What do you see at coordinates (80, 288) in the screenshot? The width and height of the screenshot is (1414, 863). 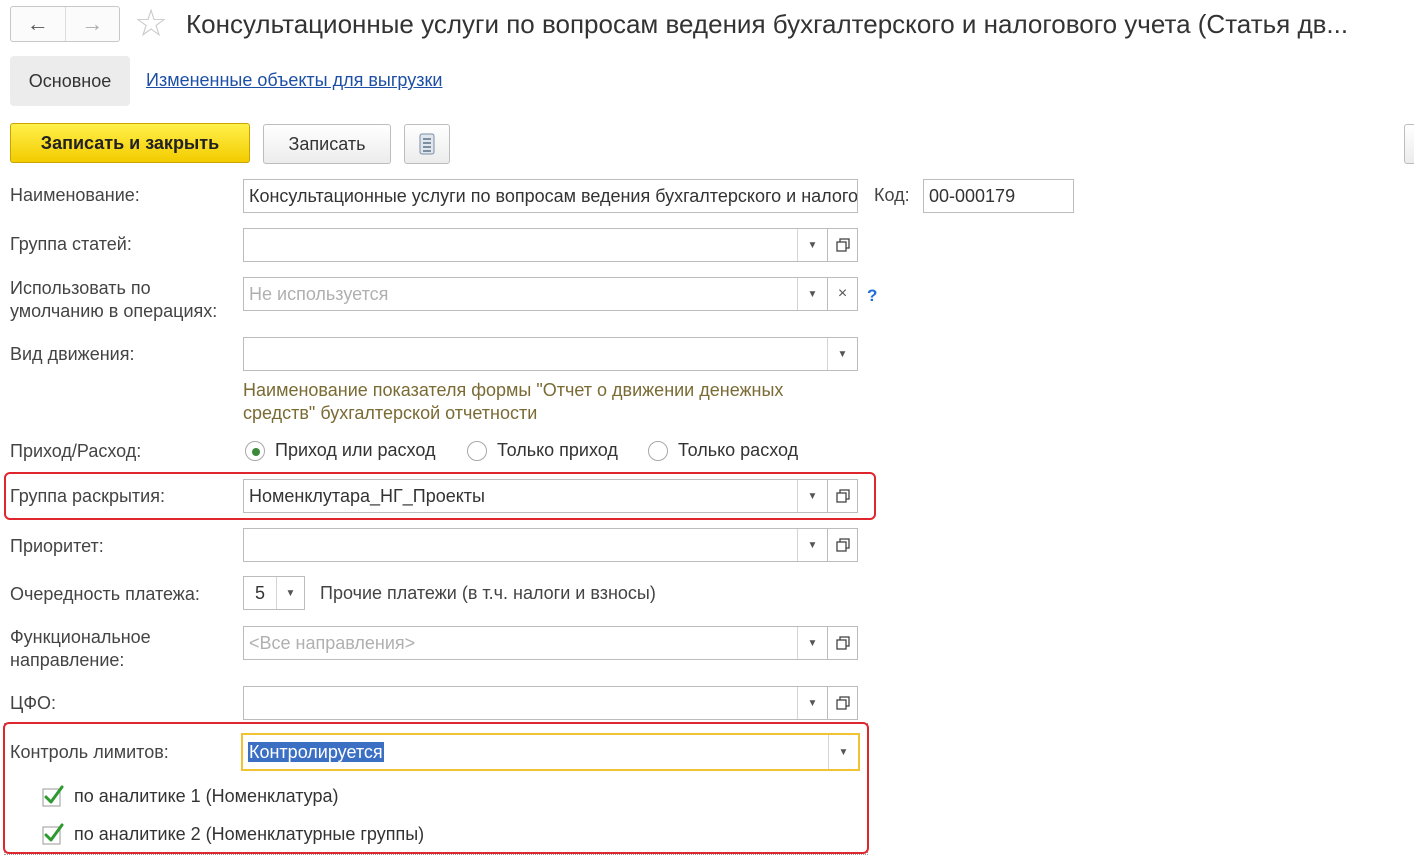 I see `default-use-label-line1: Использовать по` at bounding box center [80, 288].